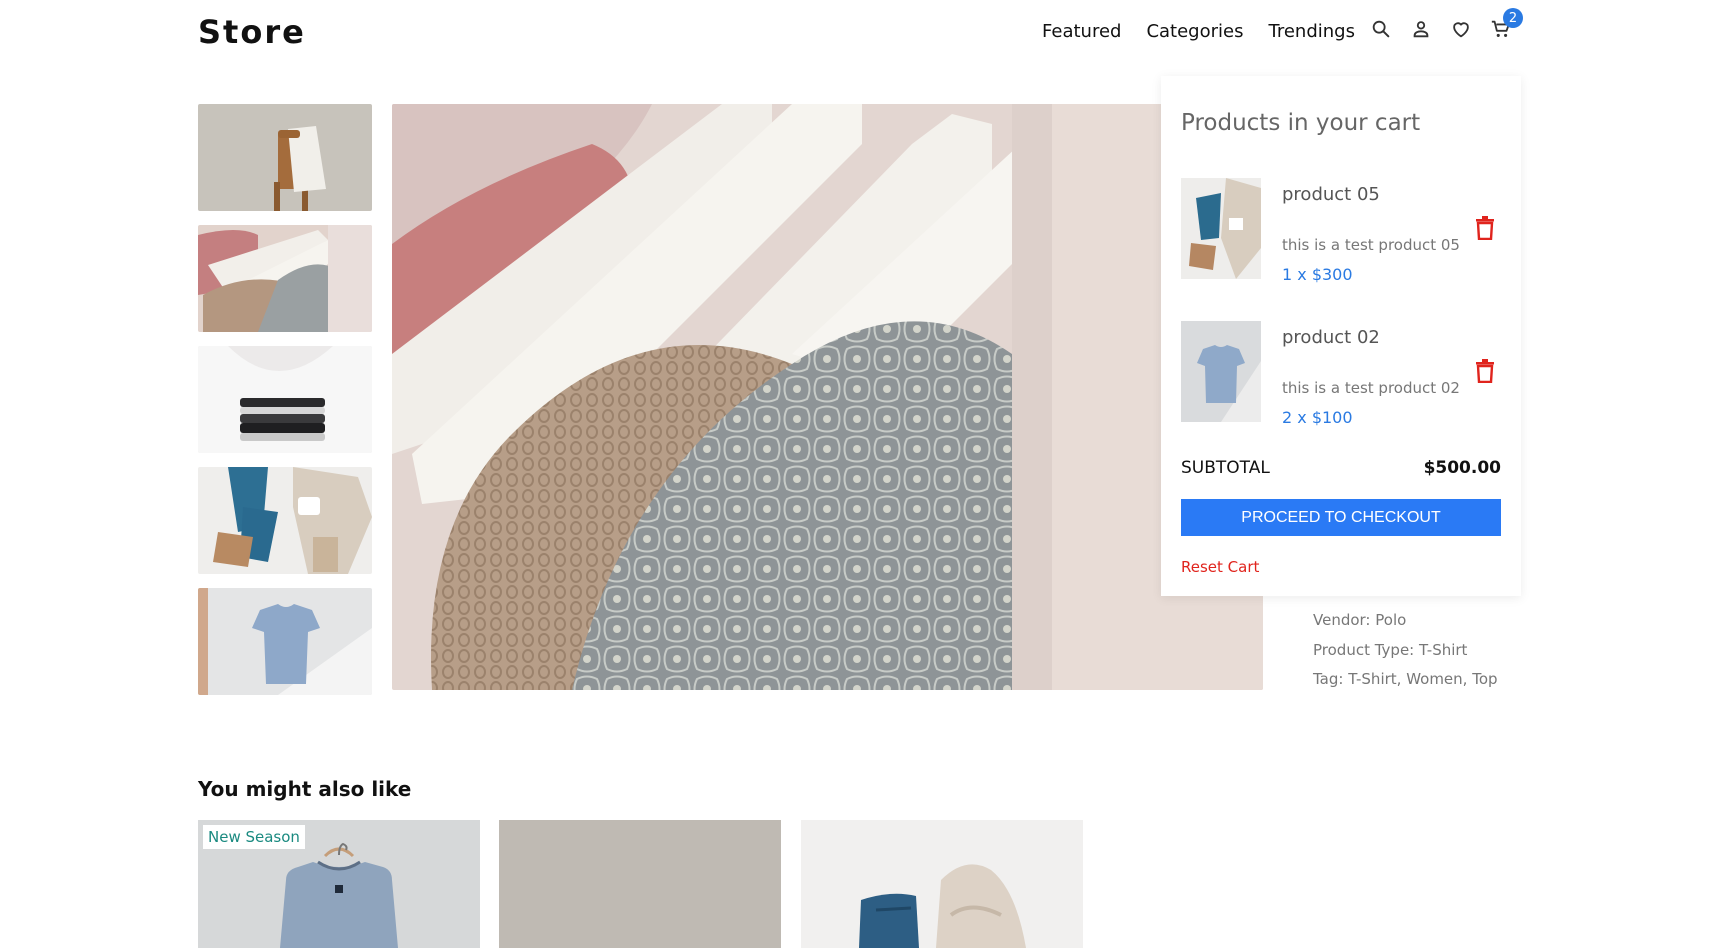  Describe the element at coordinates (1381, 29) in the screenshot. I see `search-icon` at that location.